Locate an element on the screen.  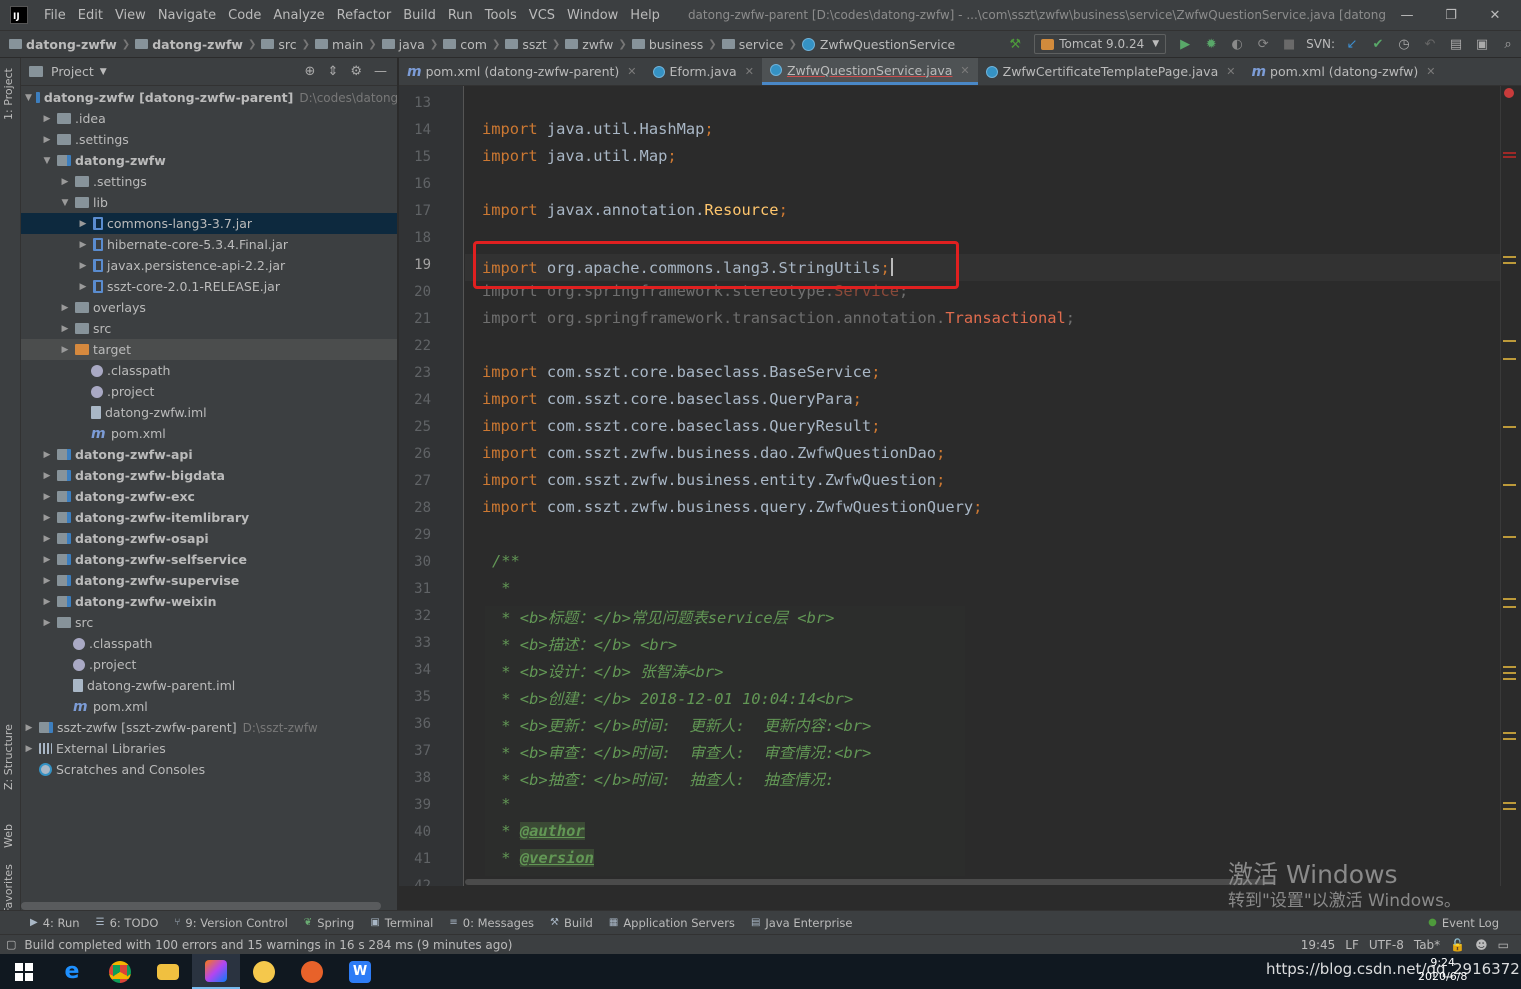
structure-tool-tab: Z: Structure is located at coordinates (8, 757).